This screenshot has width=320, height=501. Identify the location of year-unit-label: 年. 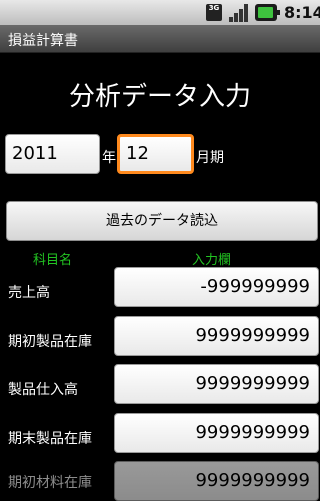
(109, 158).